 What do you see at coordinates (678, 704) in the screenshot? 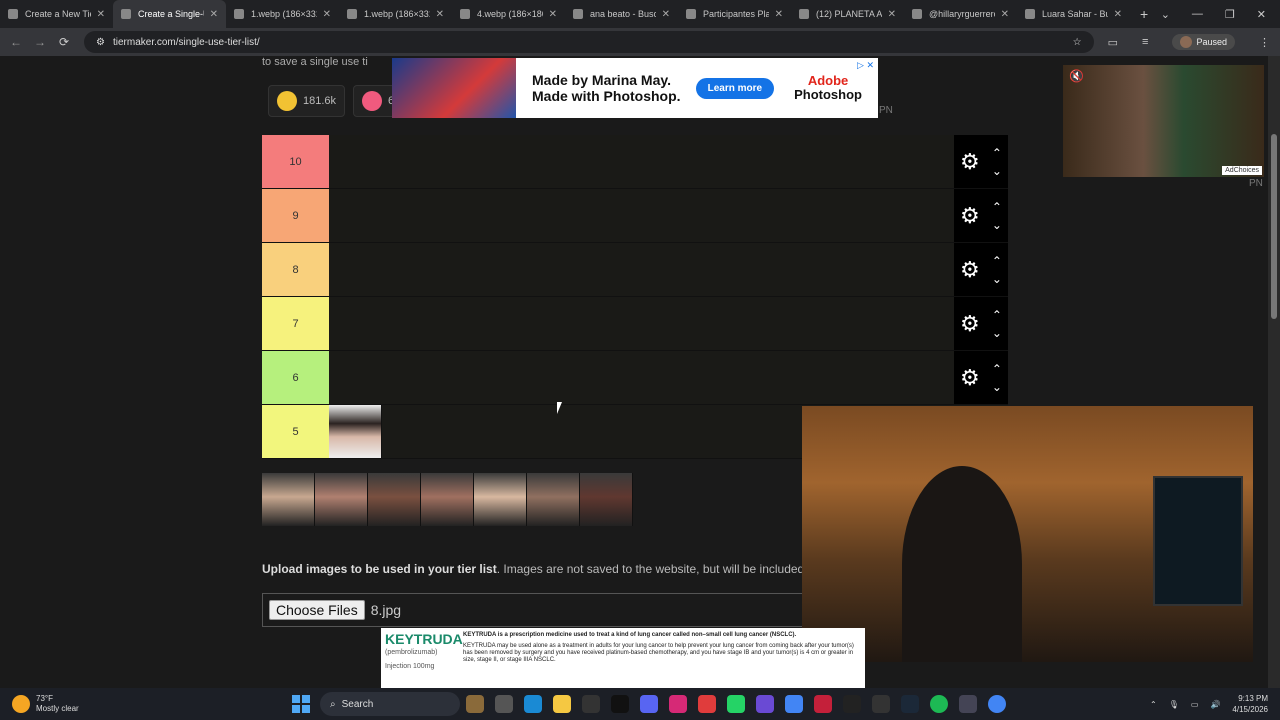
I see `instagram-icon` at bounding box center [678, 704].